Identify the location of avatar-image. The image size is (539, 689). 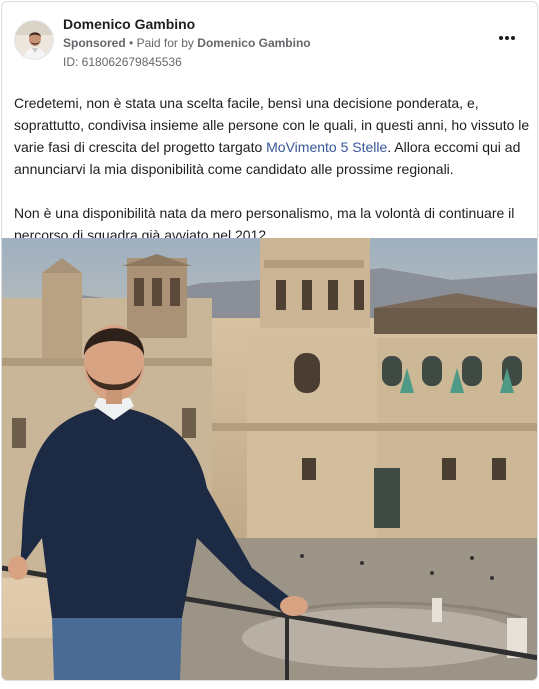
(34, 40).